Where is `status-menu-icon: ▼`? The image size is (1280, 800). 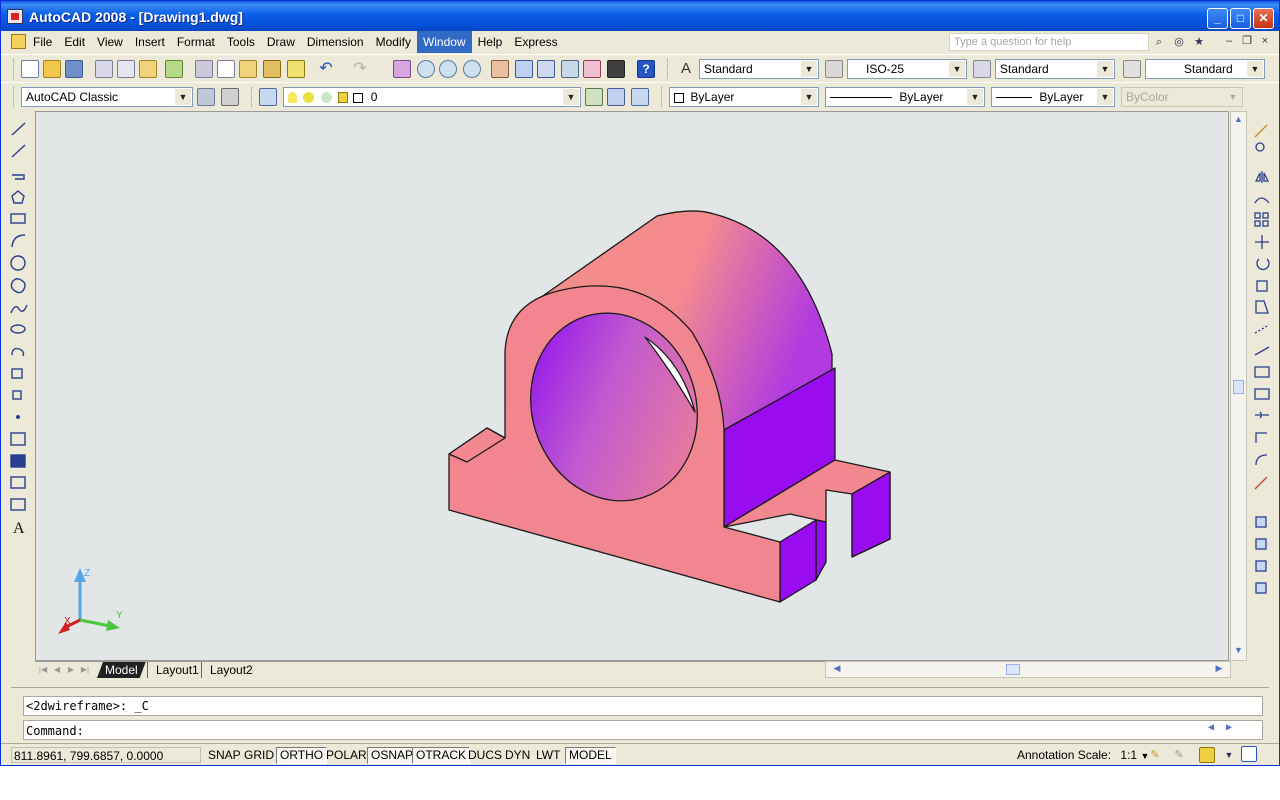 status-menu-icon: ▼ is located at coordinates (1229, 755).